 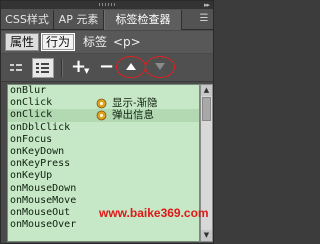 I want to click on scroll-thumb, so click(x=206, y=109).